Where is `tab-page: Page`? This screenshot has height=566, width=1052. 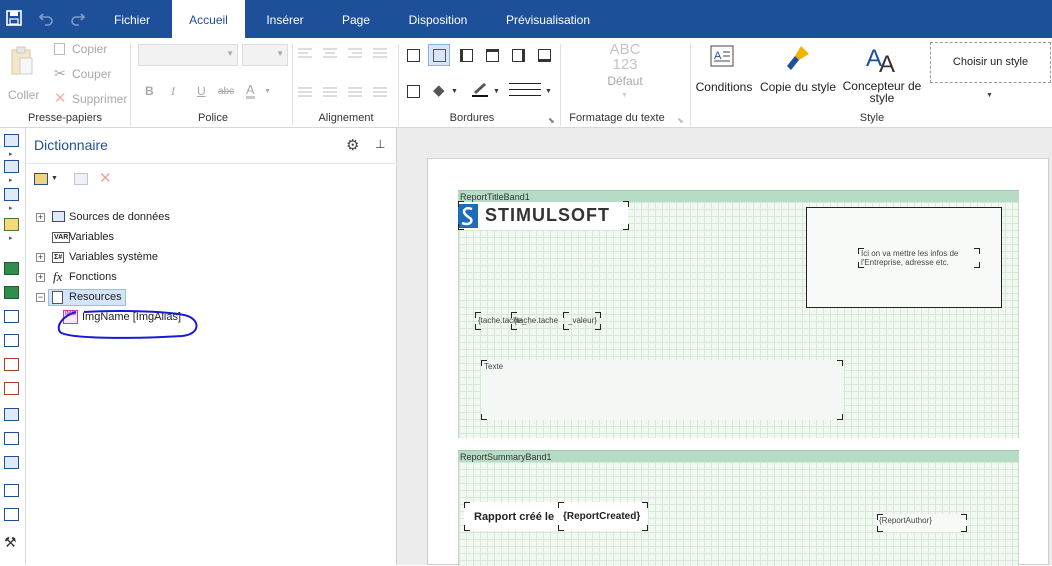 tab-page: Page is located at coordinates (356, 19).